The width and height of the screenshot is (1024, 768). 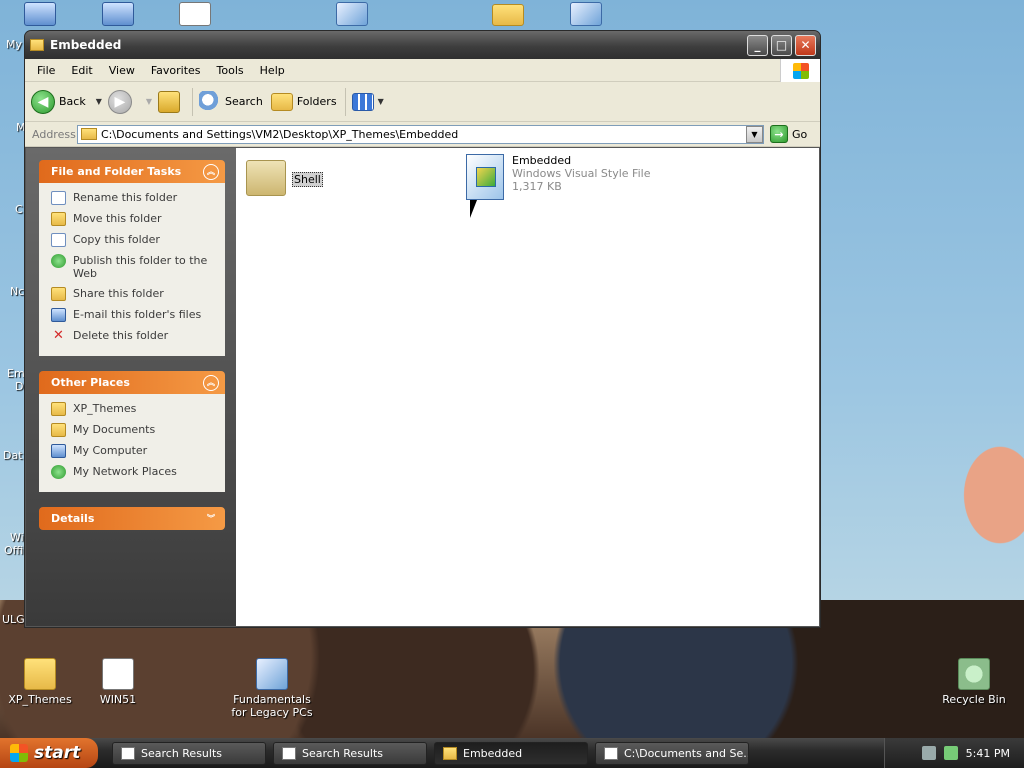 What do you see at coordinates (289, 753) in the screenshot?
I see `search-results-icon` at bounding box center [289, 753].